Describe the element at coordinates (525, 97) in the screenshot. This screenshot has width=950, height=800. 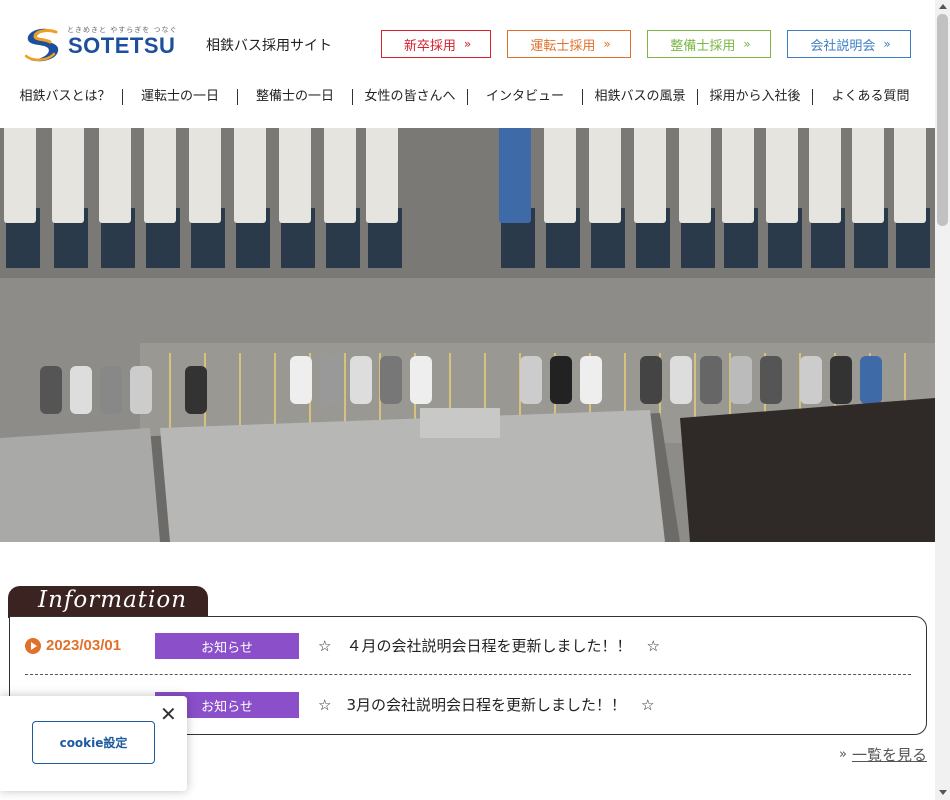
I see `nav-item-interview: インタビュー` at that location.